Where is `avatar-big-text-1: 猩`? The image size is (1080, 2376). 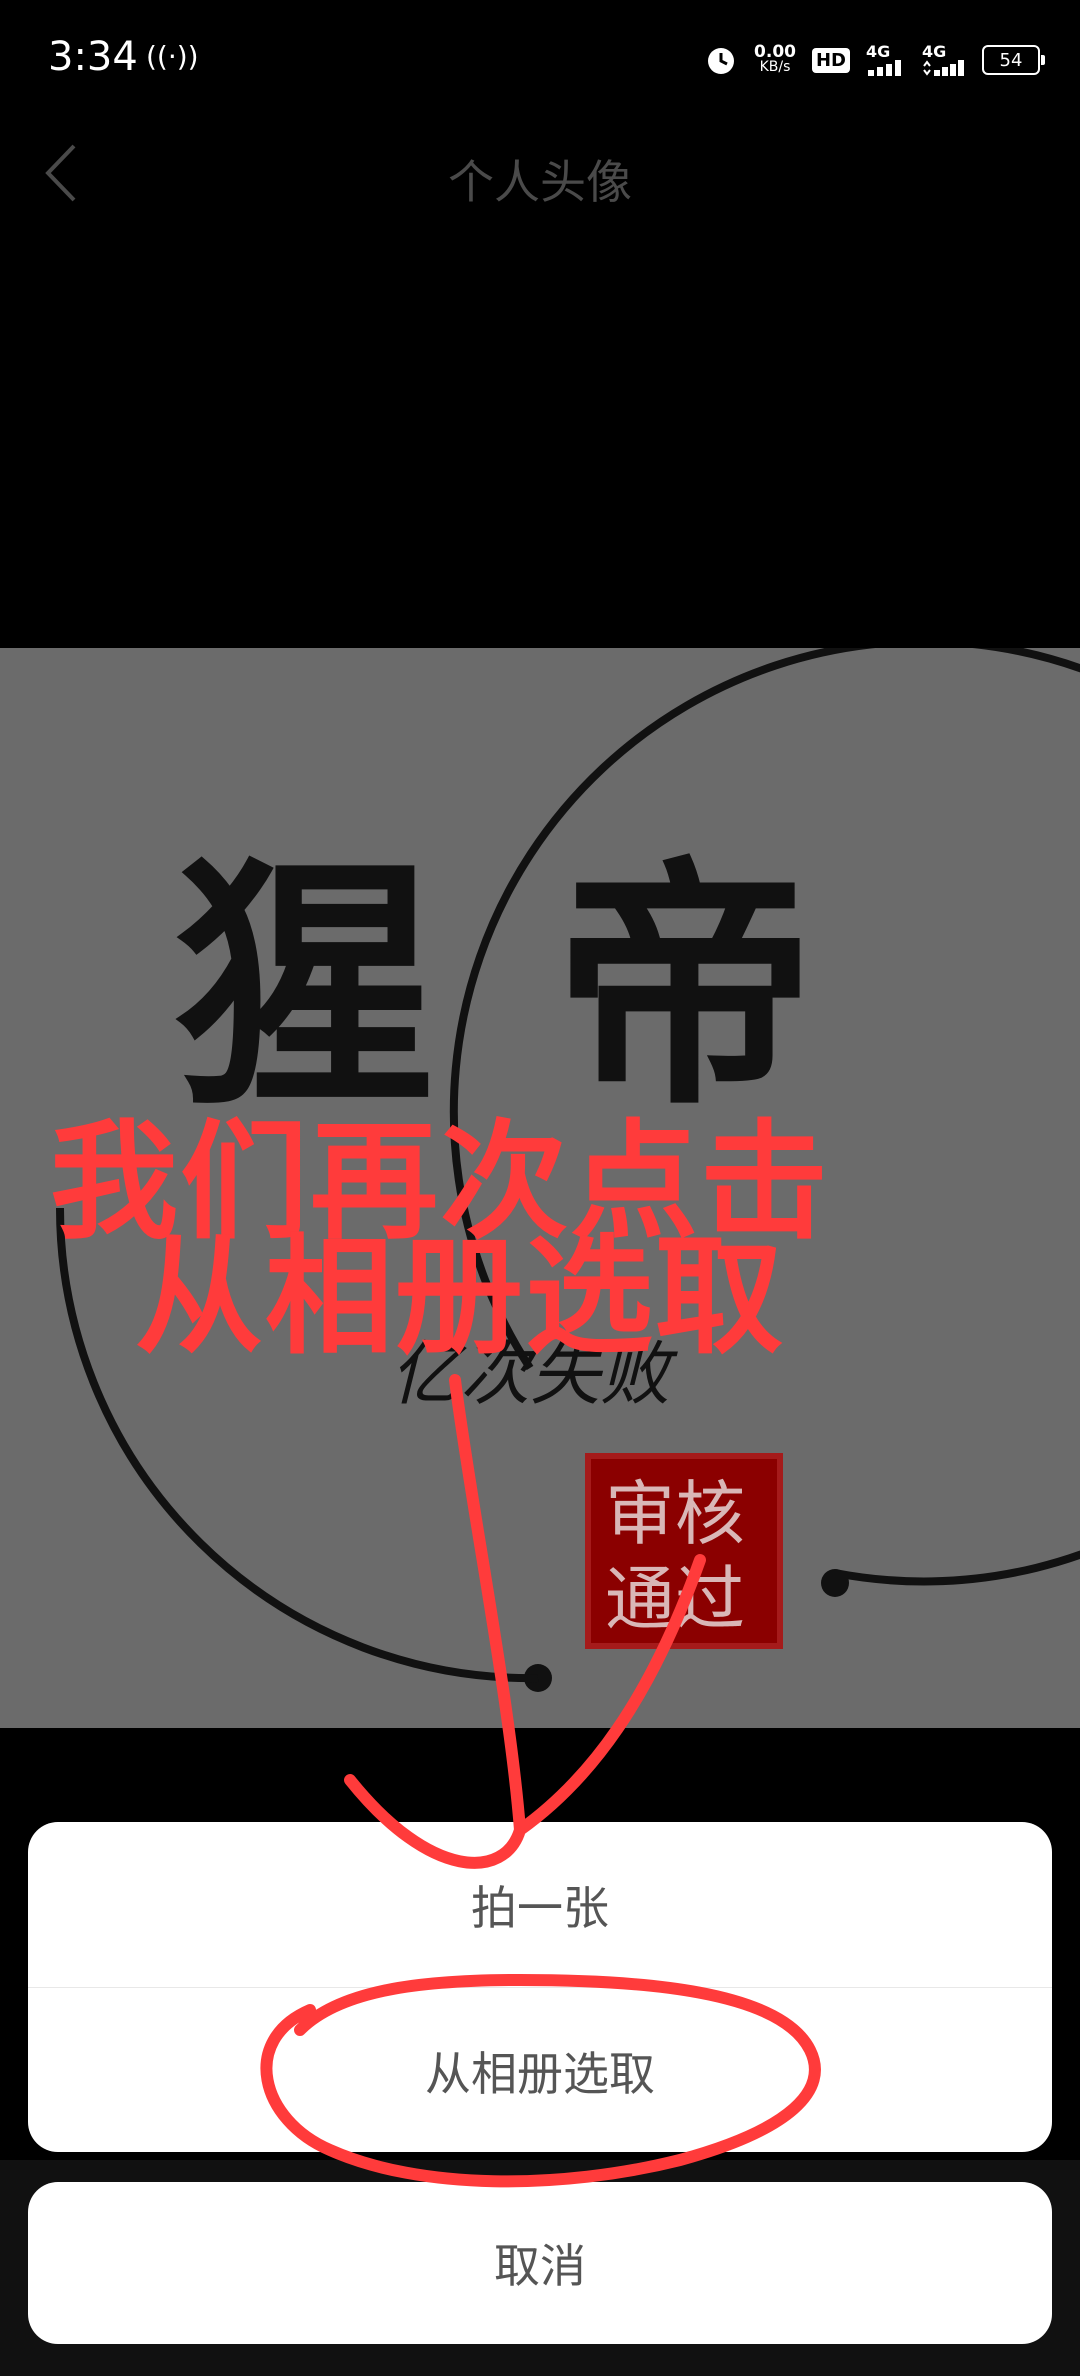
avatar-big-text-1: 猩 is located at coordinates (305, 987).